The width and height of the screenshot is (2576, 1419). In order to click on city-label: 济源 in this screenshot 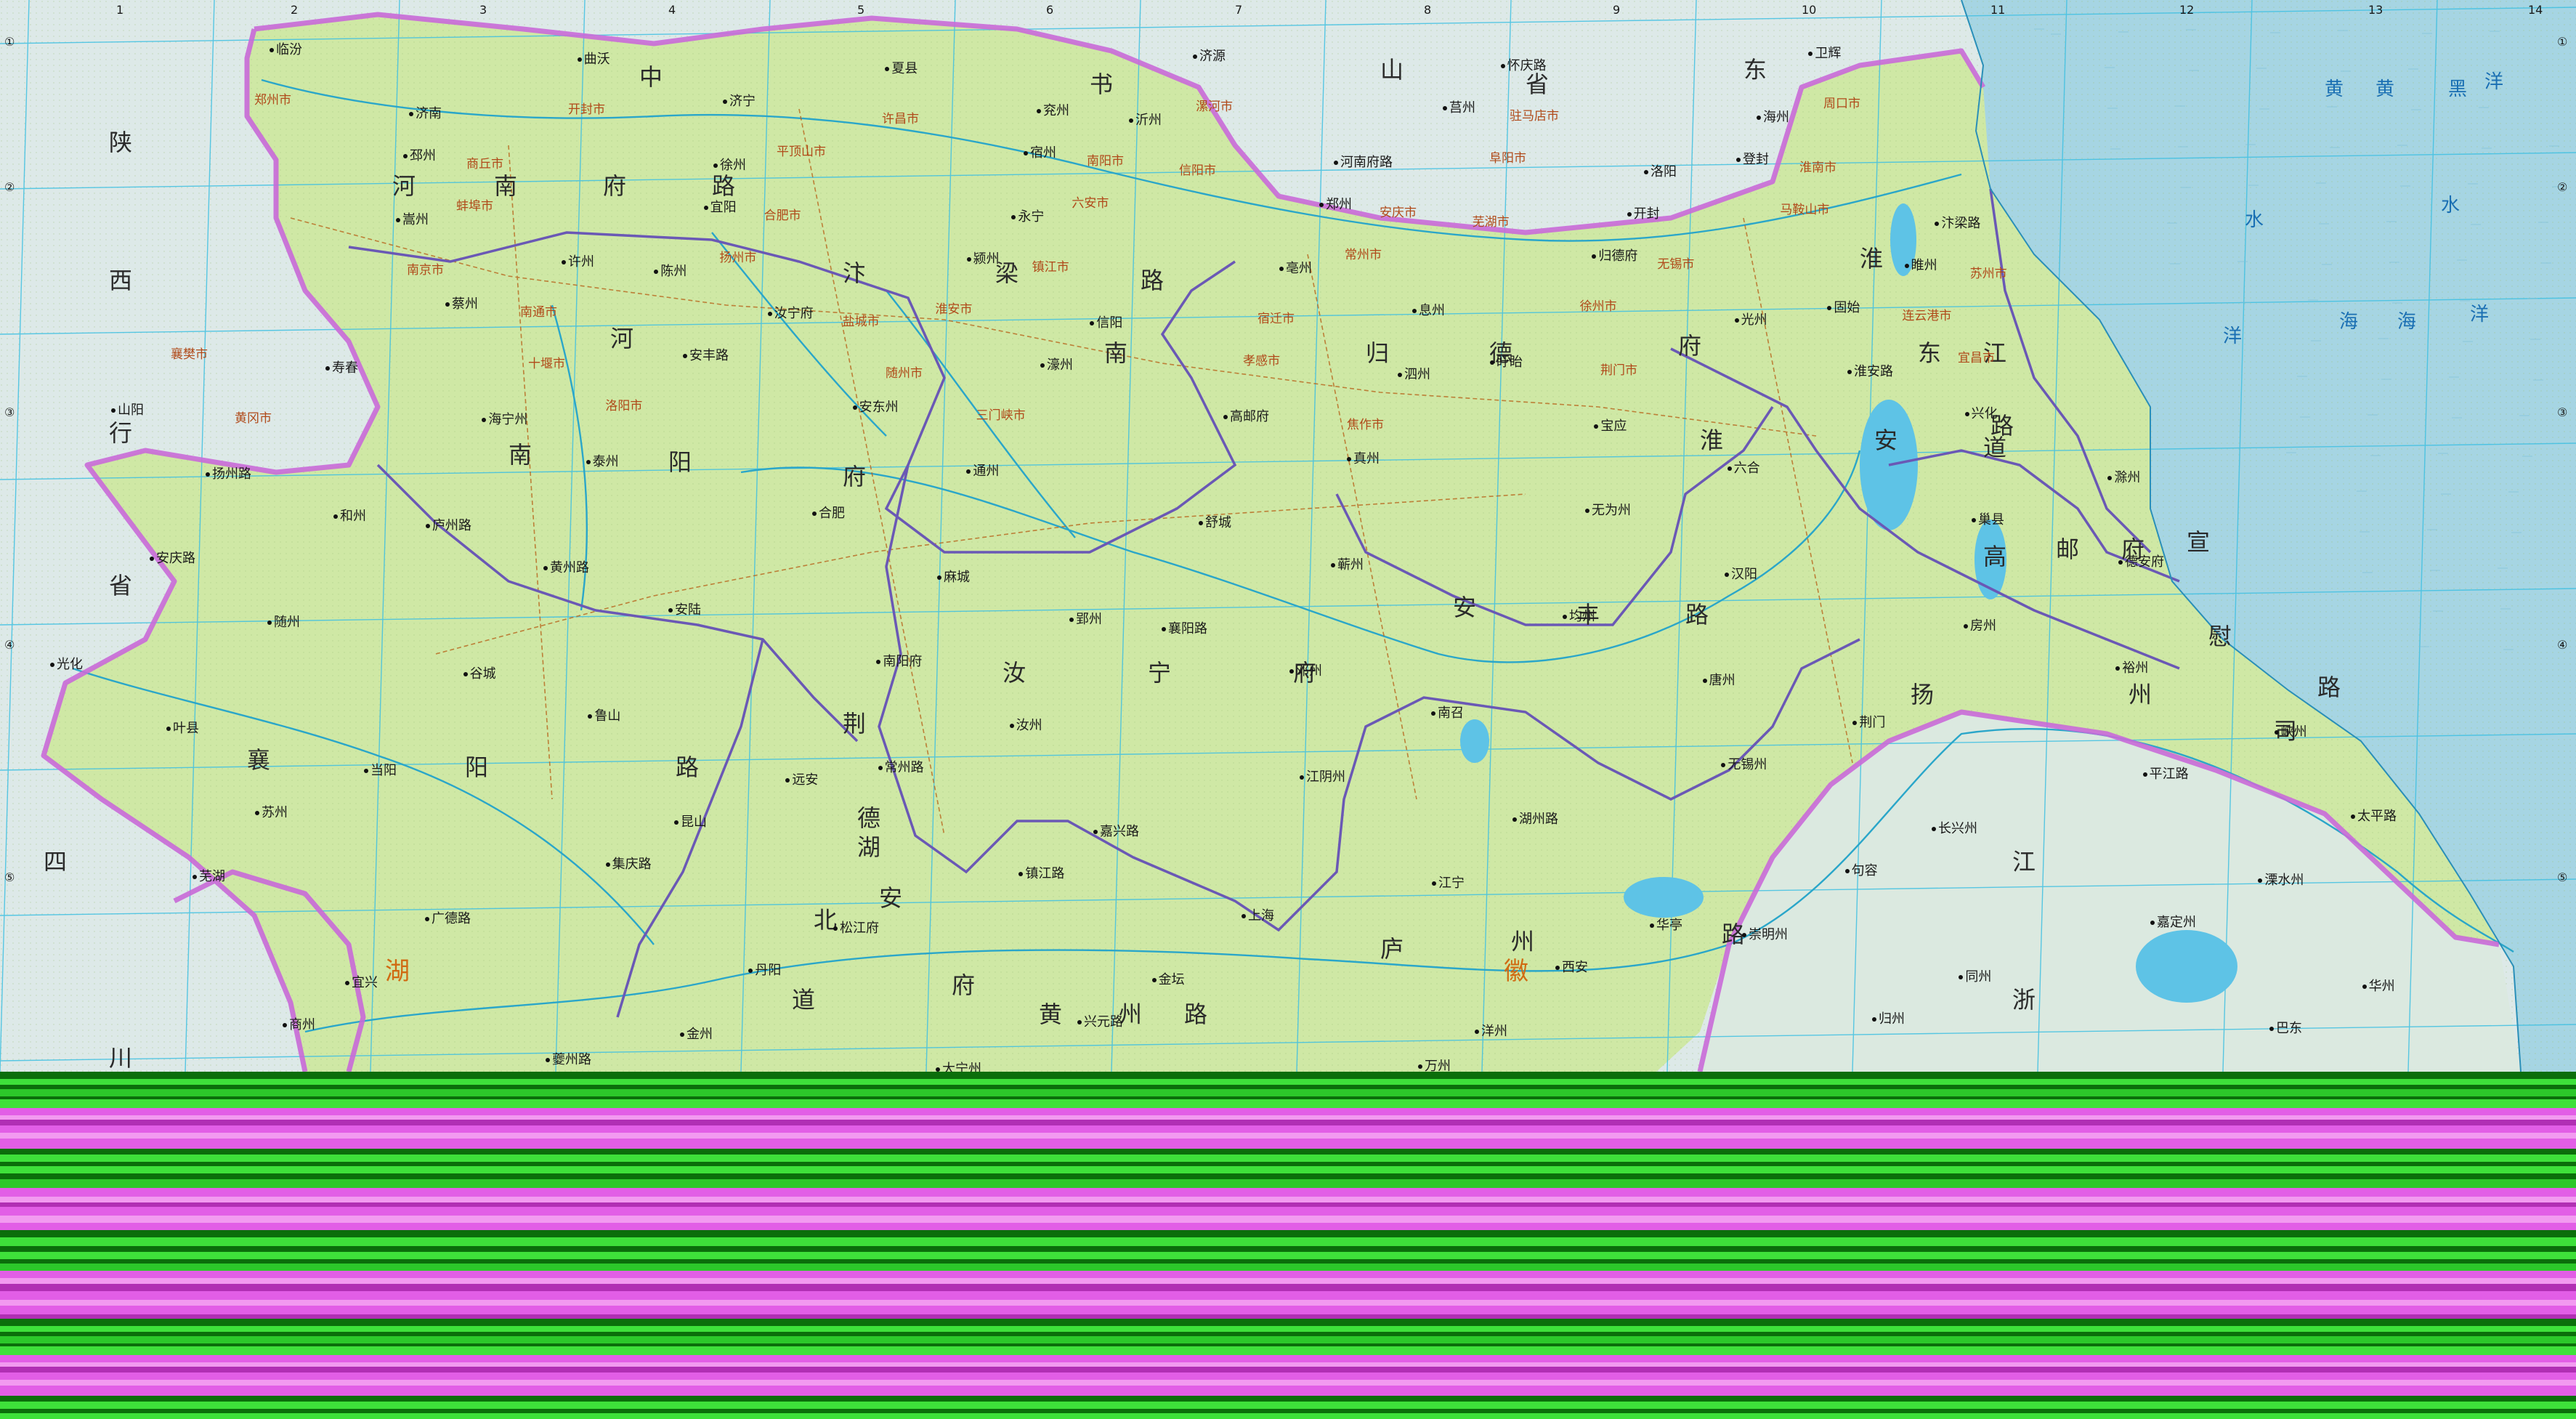, I will do `click(1212, 56)`.